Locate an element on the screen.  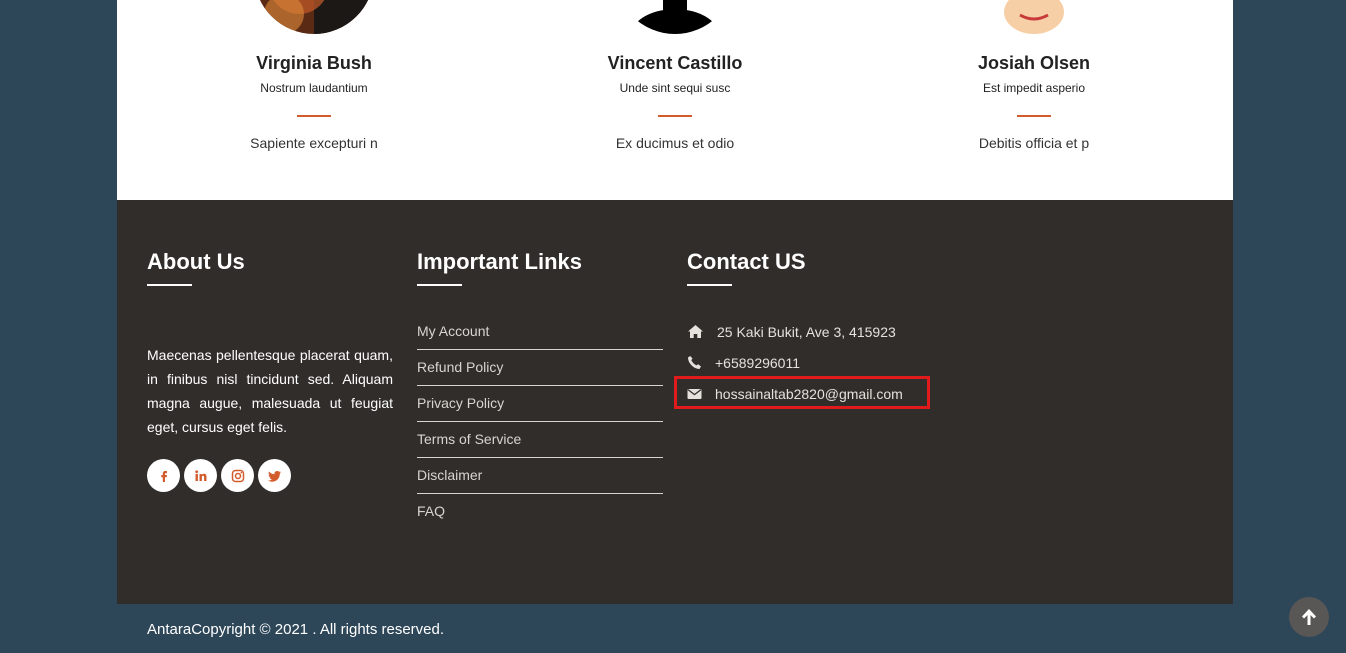
link-refund-policy: Refund Policy is located at coordinates (540, 368).